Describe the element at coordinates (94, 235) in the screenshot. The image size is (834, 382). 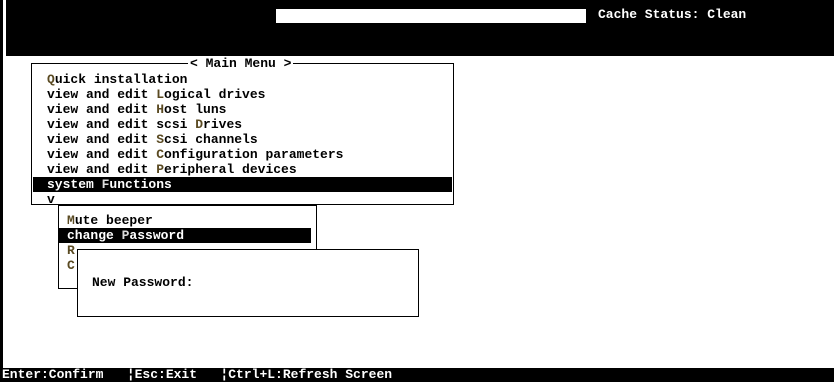
I see `menu-item-text: change` at that location.